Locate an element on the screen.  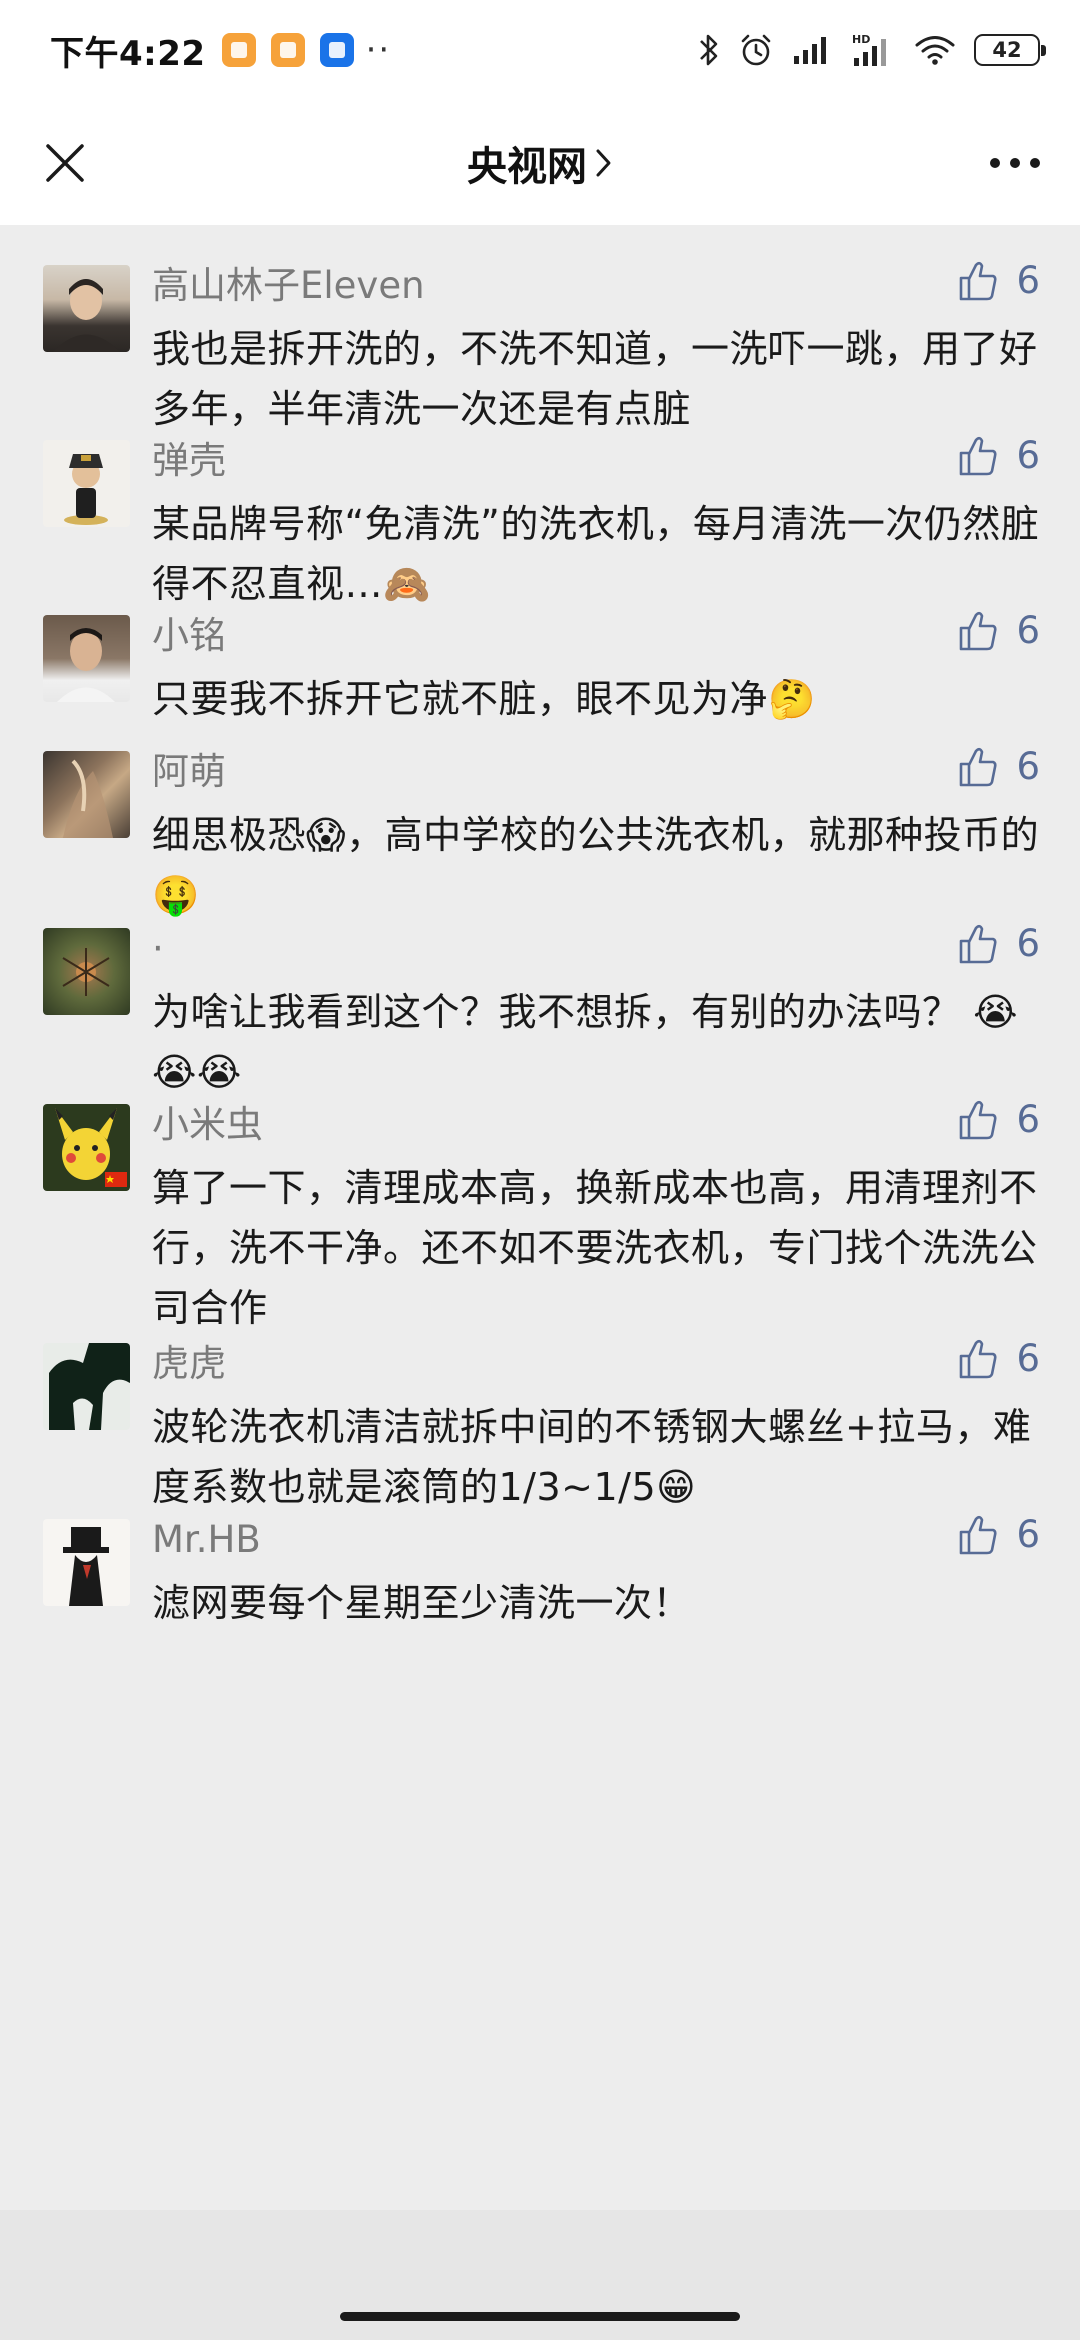
comment-username: 高山林子Eleven is located at coordinates (288, 285).